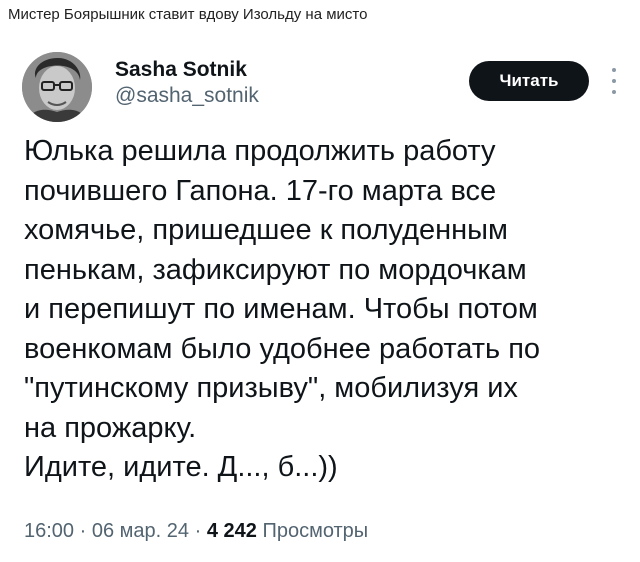  What do you see at coordinates (187, 96) in the screenshot?
I see `author-handle: @sasha_sotnik` at bounding box center [187, 96].